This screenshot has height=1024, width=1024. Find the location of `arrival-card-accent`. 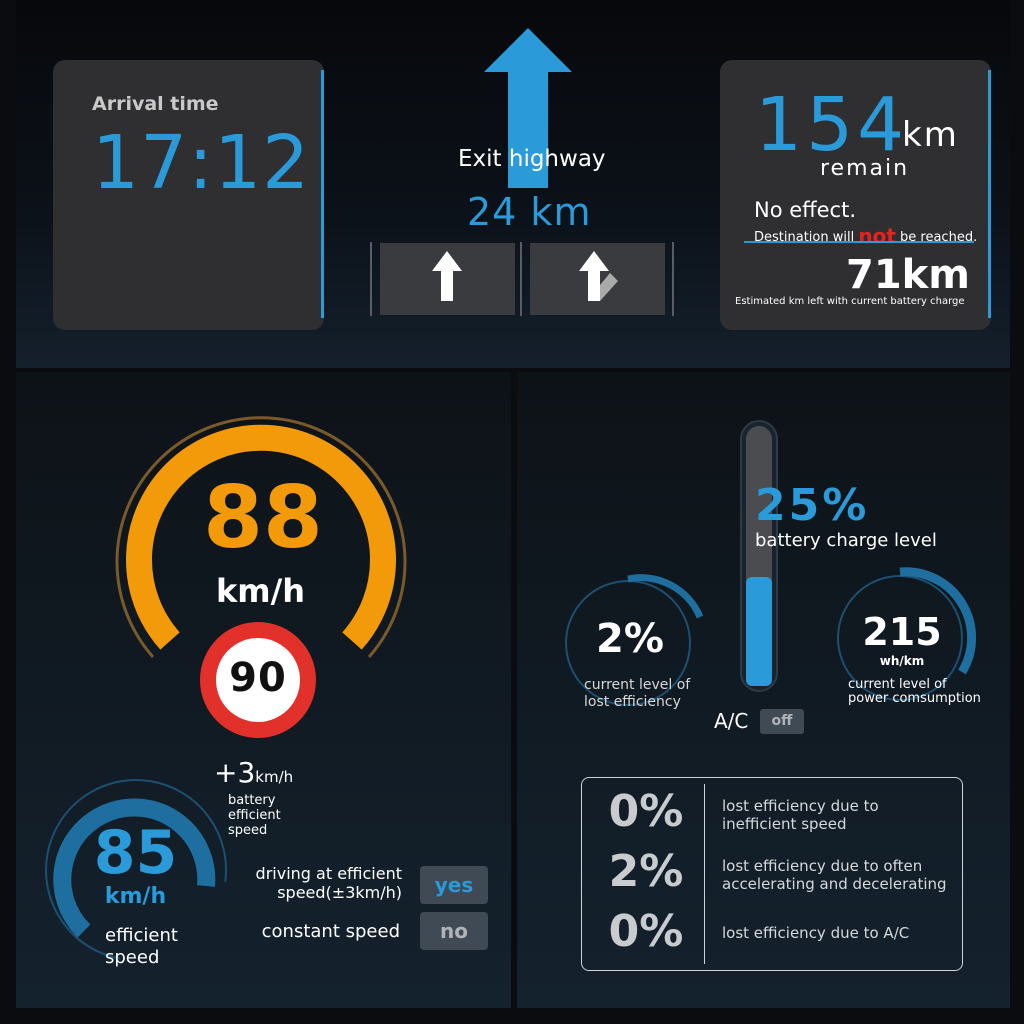

arrival-card-accent is located at coordinates (322, 194).